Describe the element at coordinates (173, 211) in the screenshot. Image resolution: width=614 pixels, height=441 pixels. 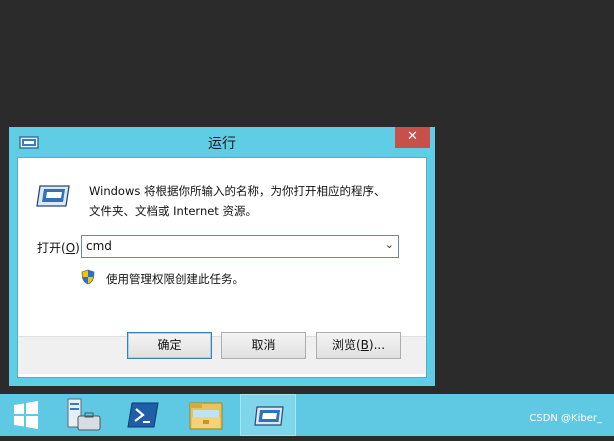
I see `description-line-2: 文件夹、文档或 Internet 资源。` at that location.